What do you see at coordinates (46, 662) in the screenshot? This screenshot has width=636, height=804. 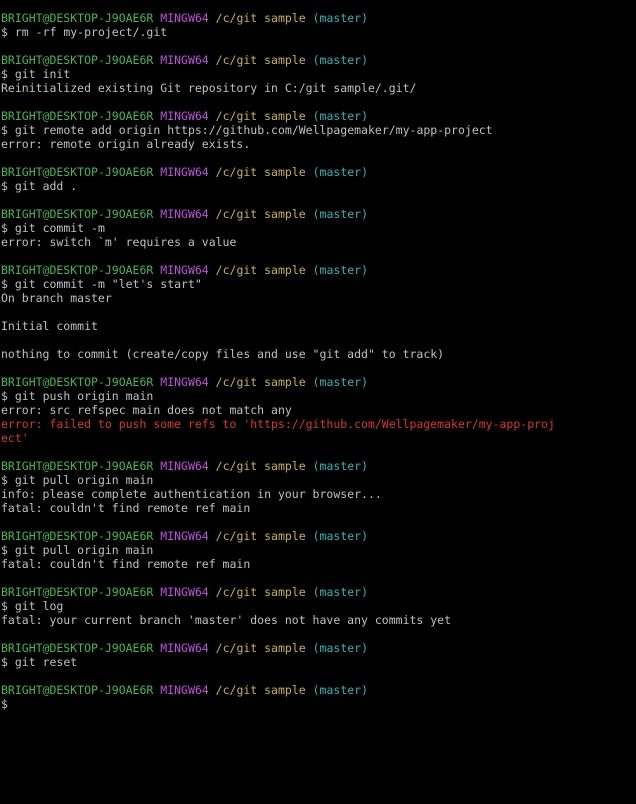 I see `command-text: git reset` at bounding box center [46, 662].